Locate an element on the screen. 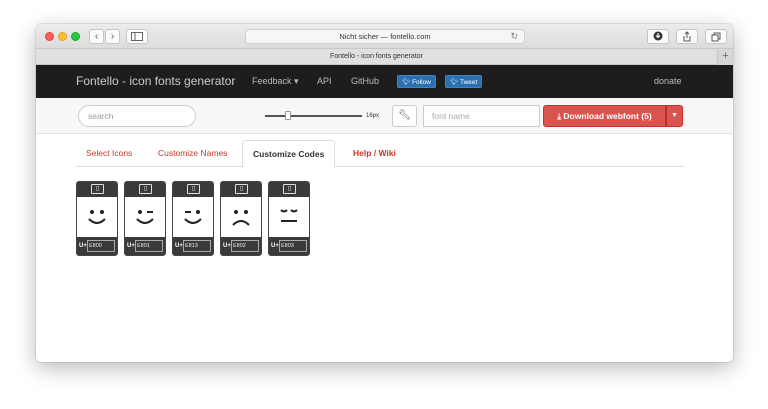  reload-icon: ↻ is located at coordinates (514, 36).